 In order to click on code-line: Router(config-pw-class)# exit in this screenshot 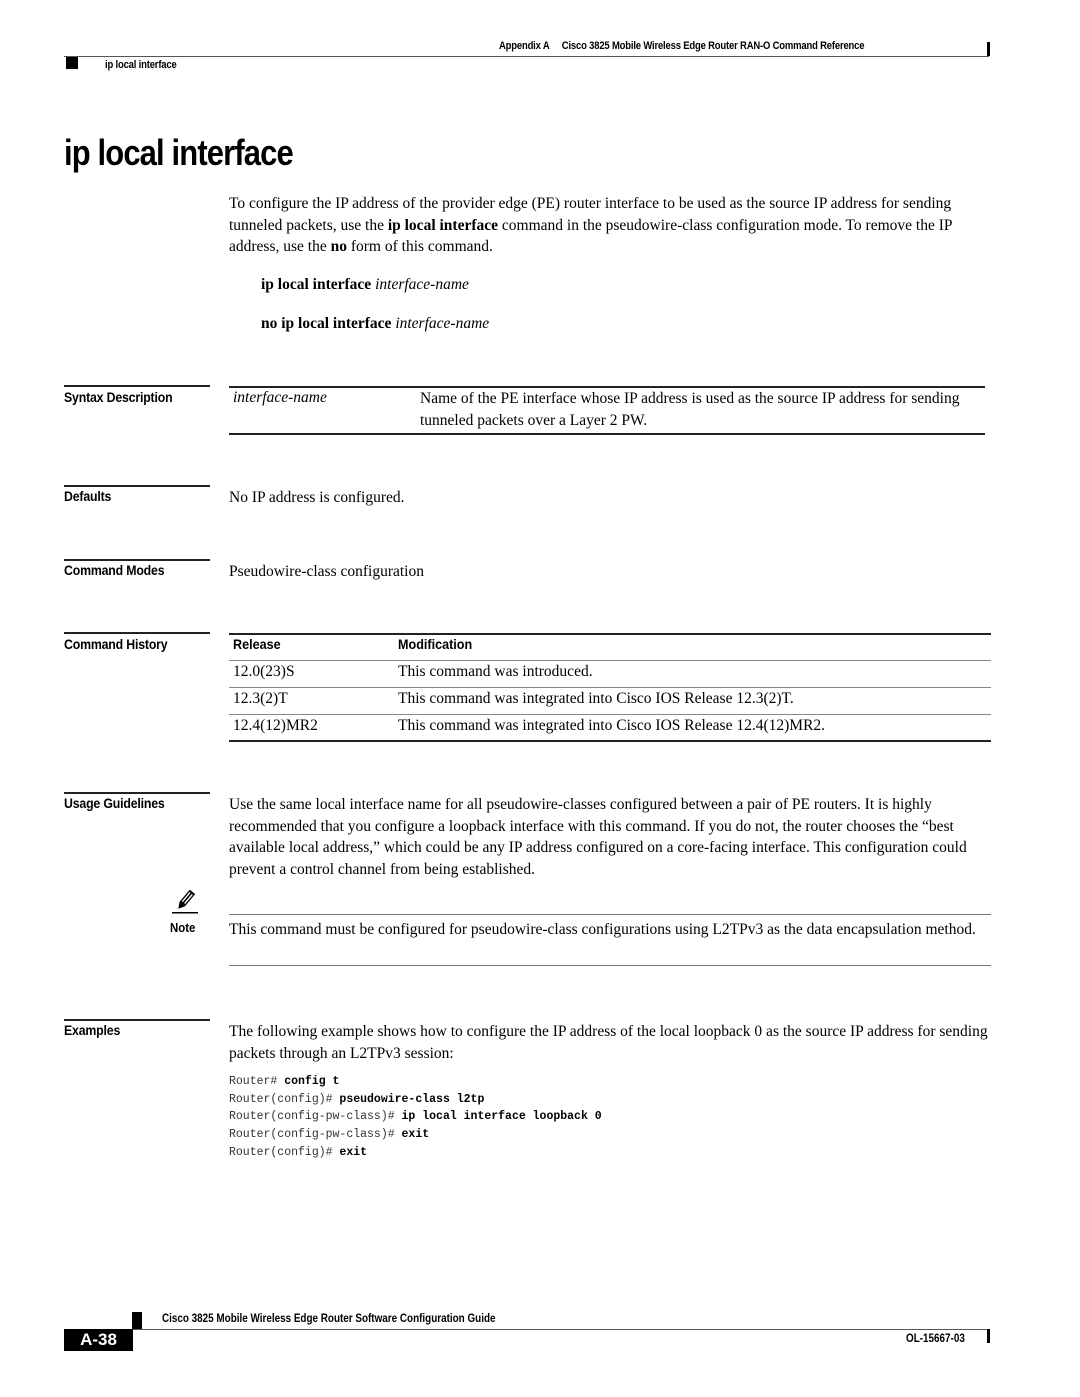, I will do `click(329, 1134)`.